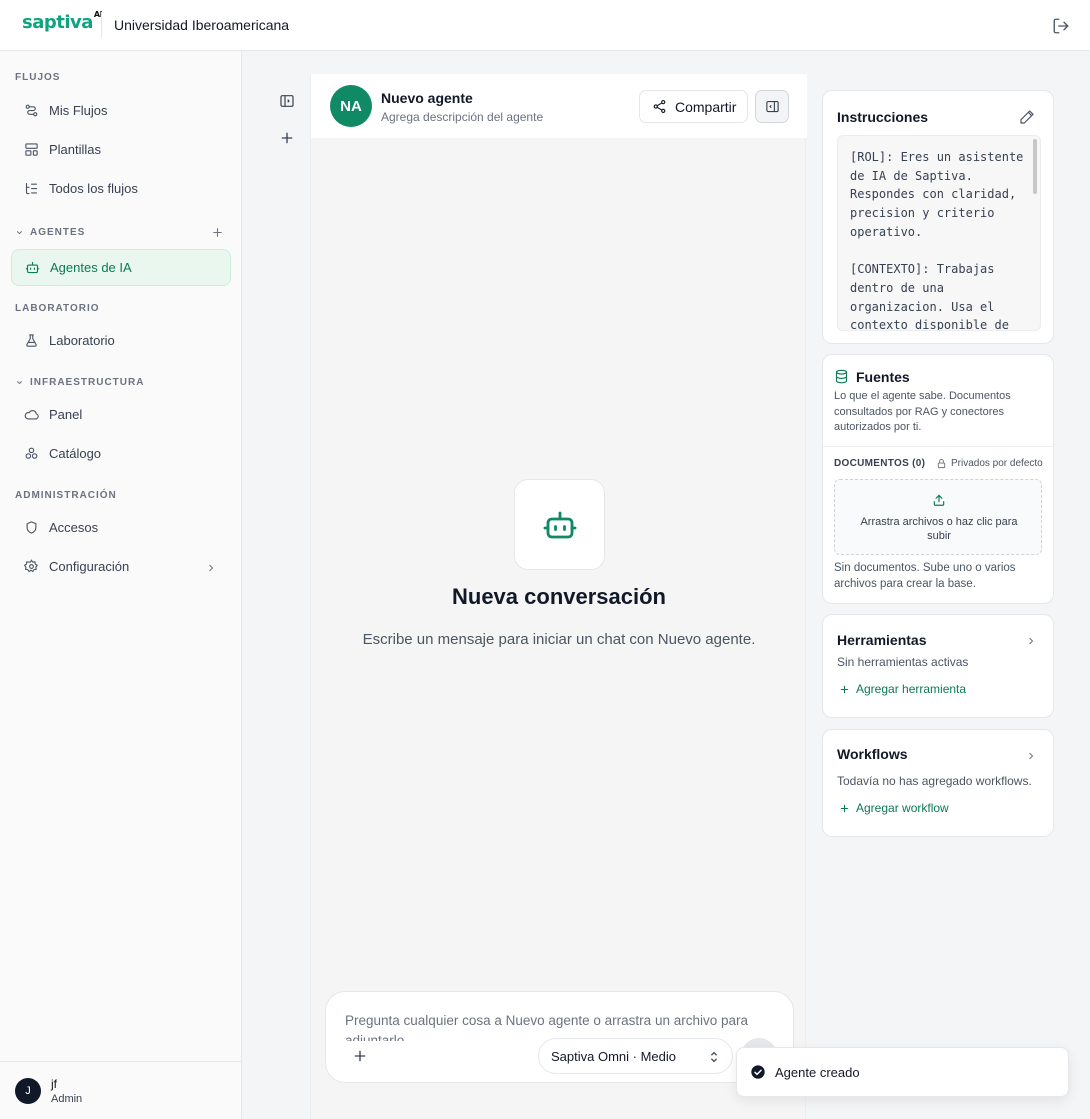 Image resolution: width=1090 pixels, height=1119 pixels. What do you see at coordinates (31, 188) in the screenshot?
I see `list-tree-icon` at bounding box center [31, 188].